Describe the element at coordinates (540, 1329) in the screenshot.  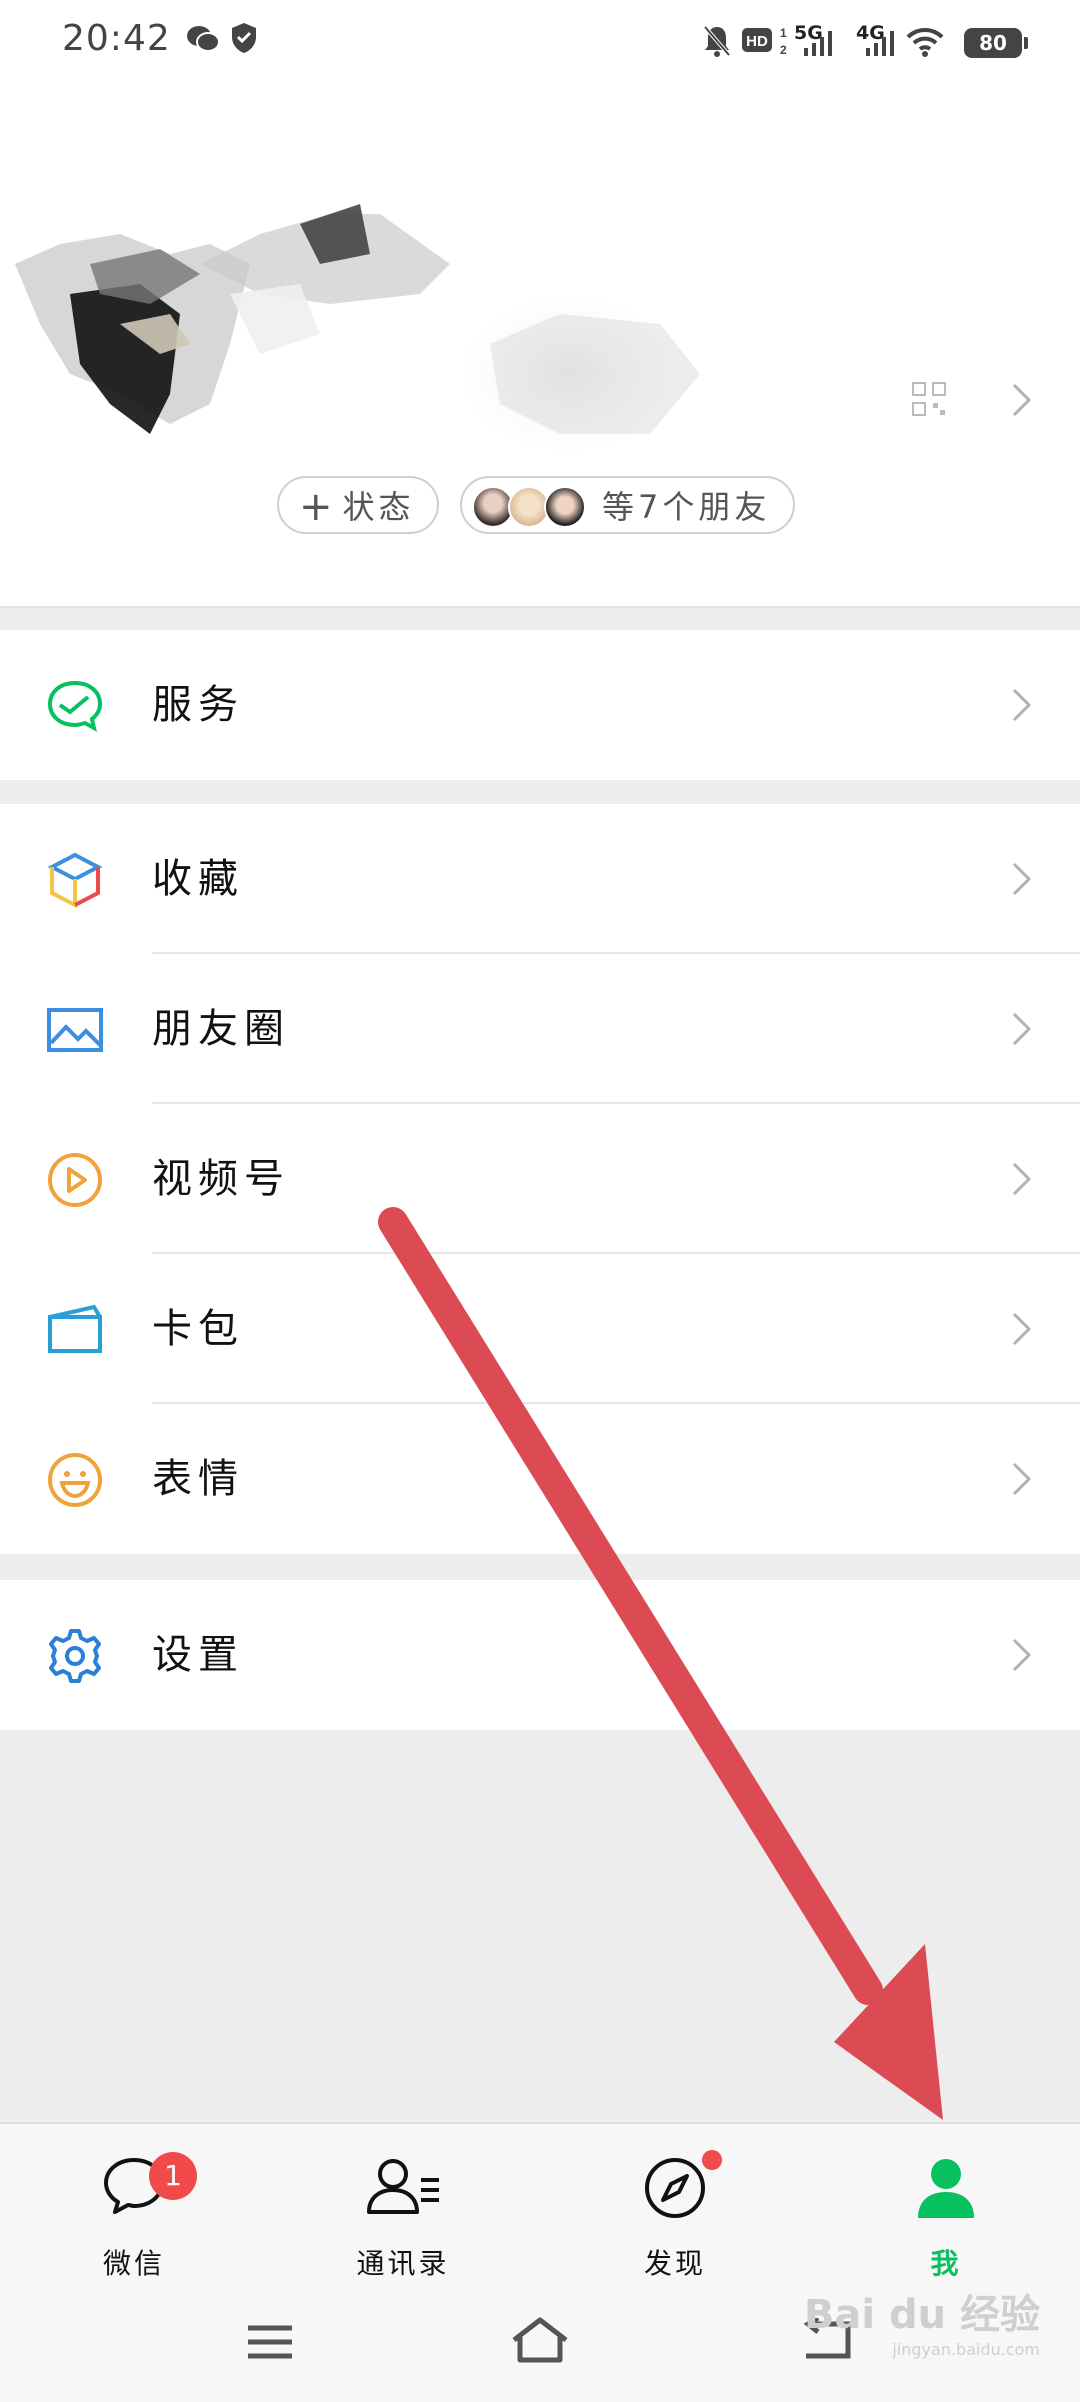
I see `menu-item-cards: 卡包` at that location.